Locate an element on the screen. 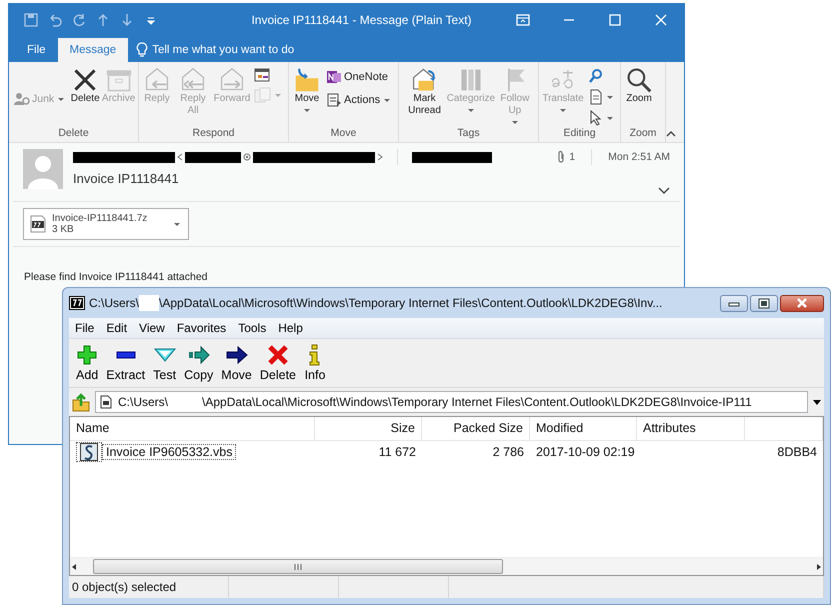  group-label: Respond is located at coordinates (213, 134).